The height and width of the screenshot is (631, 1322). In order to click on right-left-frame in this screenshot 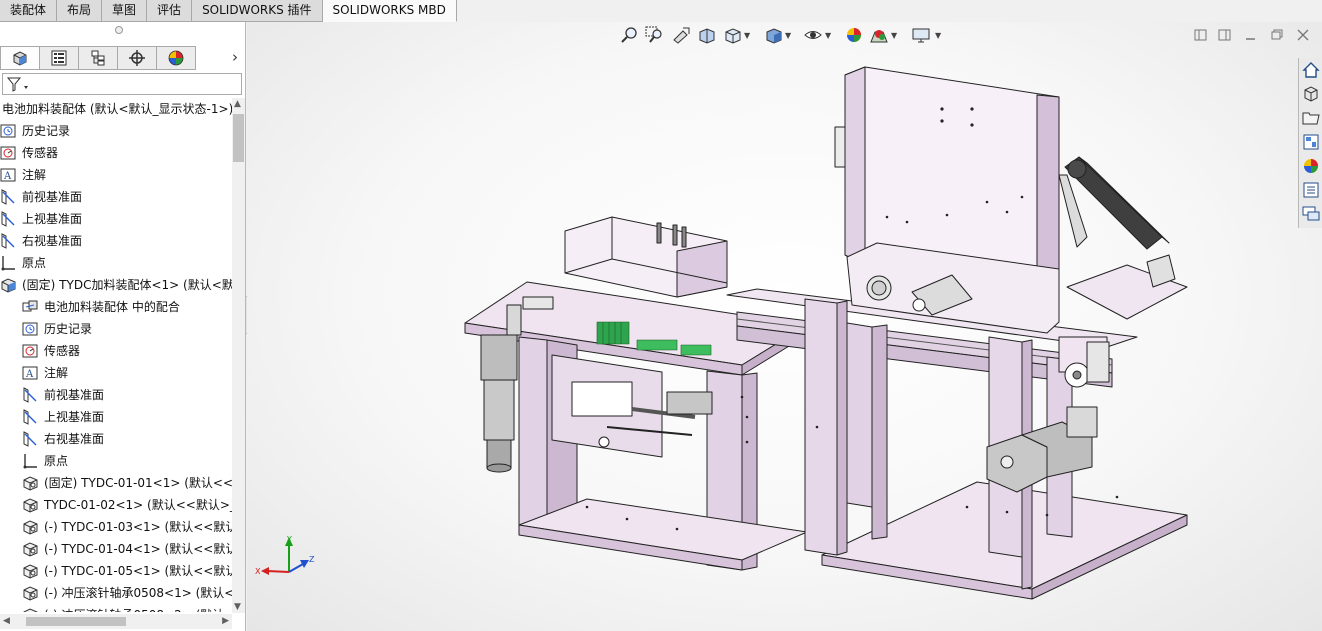, I will do `click(821, 427)`.